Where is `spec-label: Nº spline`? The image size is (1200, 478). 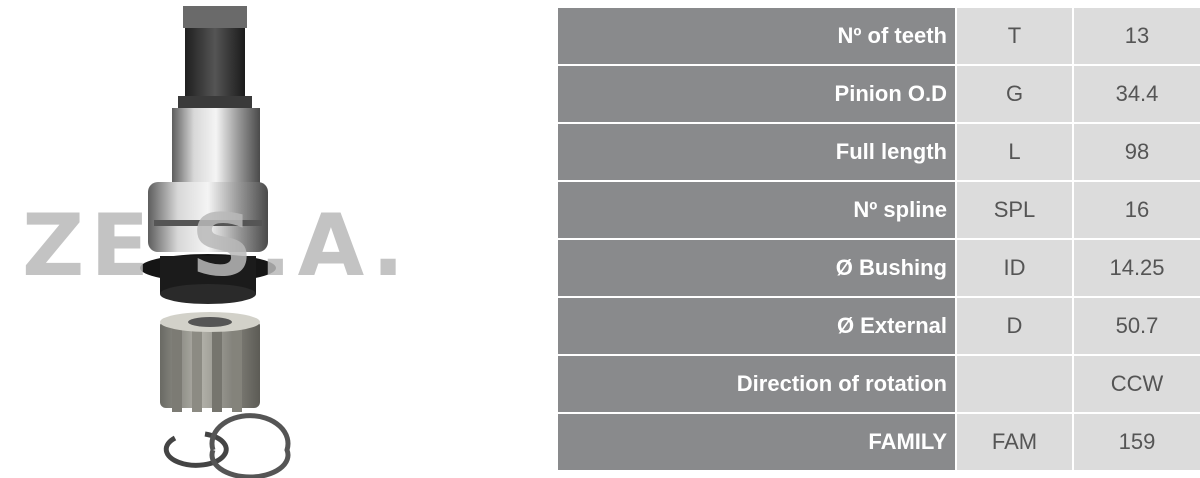 spec-label: Nº spline is located at coordinates (757, 210).